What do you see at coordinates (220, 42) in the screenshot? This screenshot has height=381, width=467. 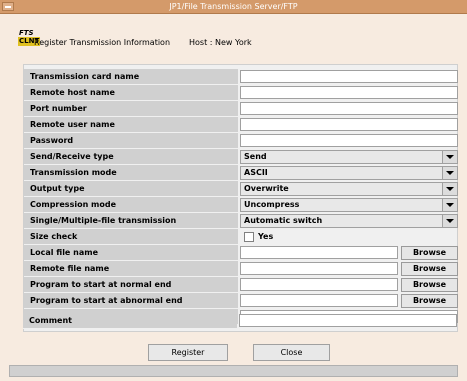 I see `host-label: Host : New York` at bounding box center [220, 42].